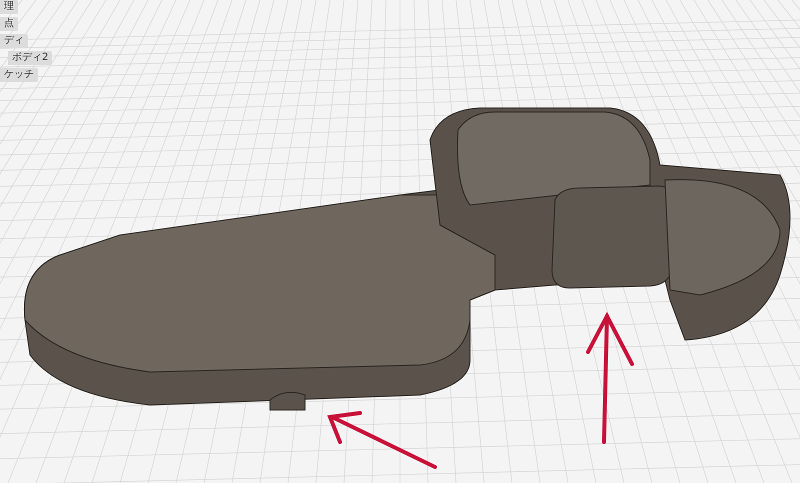 This screenshot has height=483, width=800. Describe the element at coordinates (9, 7) in the screenshot. I see `browser-tree-item: 理` at that location.